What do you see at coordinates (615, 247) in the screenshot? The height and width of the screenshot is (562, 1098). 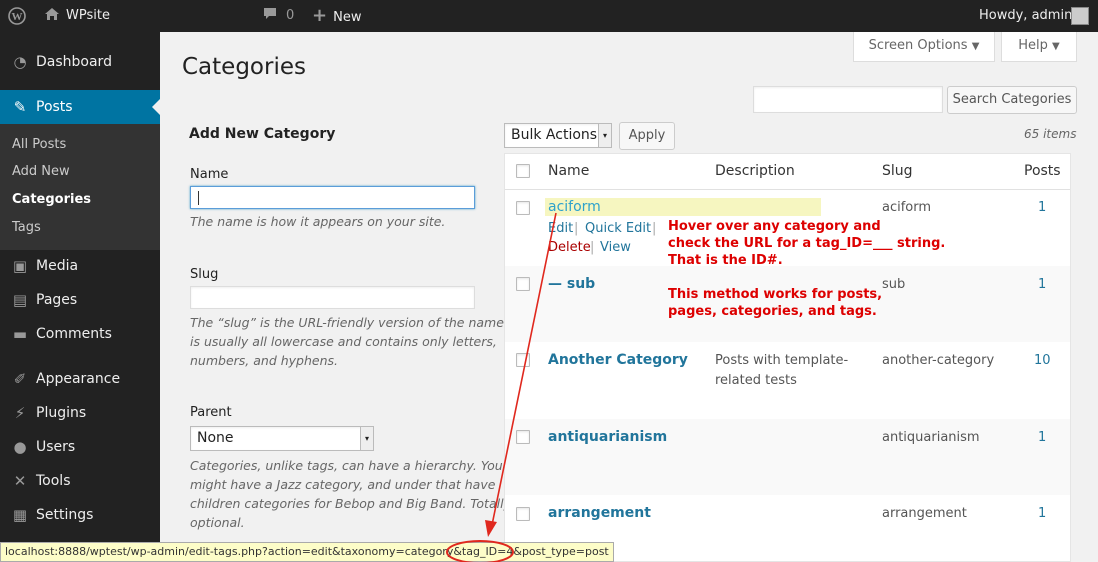 I see `view-link: View` at bounding box center [615, 247].